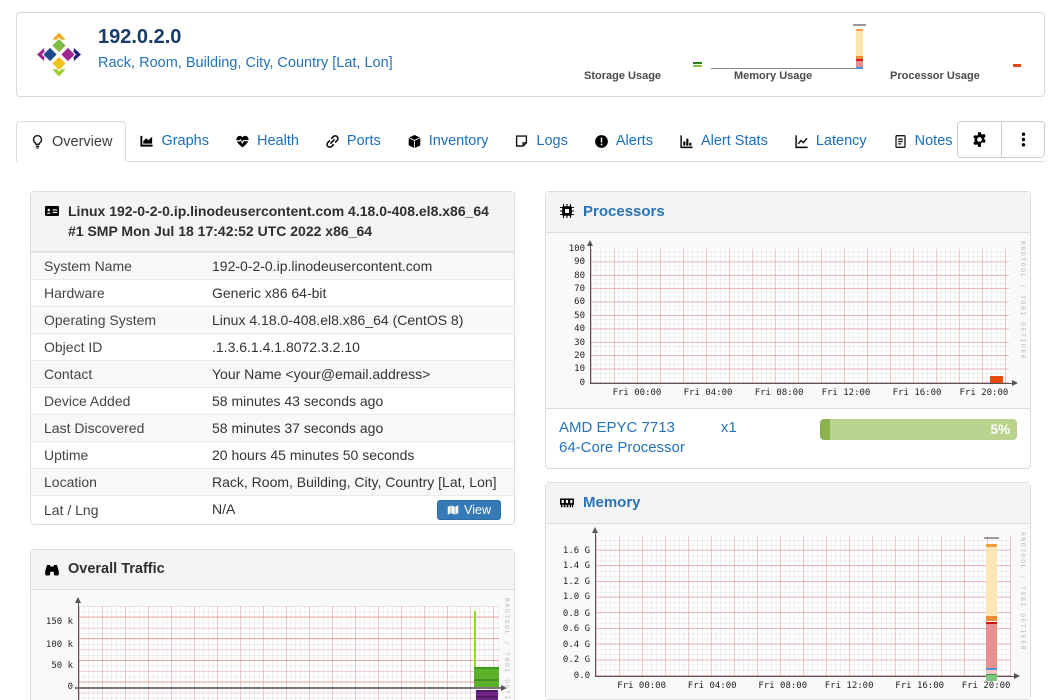  Describe the element at coordinates (62, 665) in the screenshot. I see `y-axis-tick: 50 k` at that location.